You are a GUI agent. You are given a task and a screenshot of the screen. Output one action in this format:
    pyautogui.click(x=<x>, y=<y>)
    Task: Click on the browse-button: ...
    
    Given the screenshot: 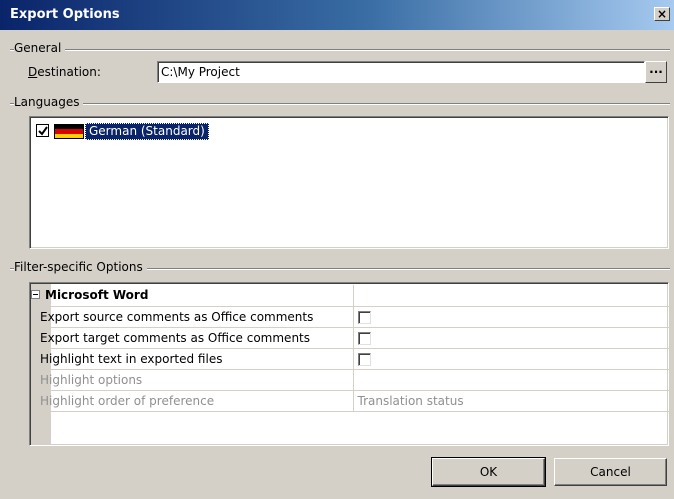 What is the action you would take?
    pyautogui.click(x=656, y=72)
    